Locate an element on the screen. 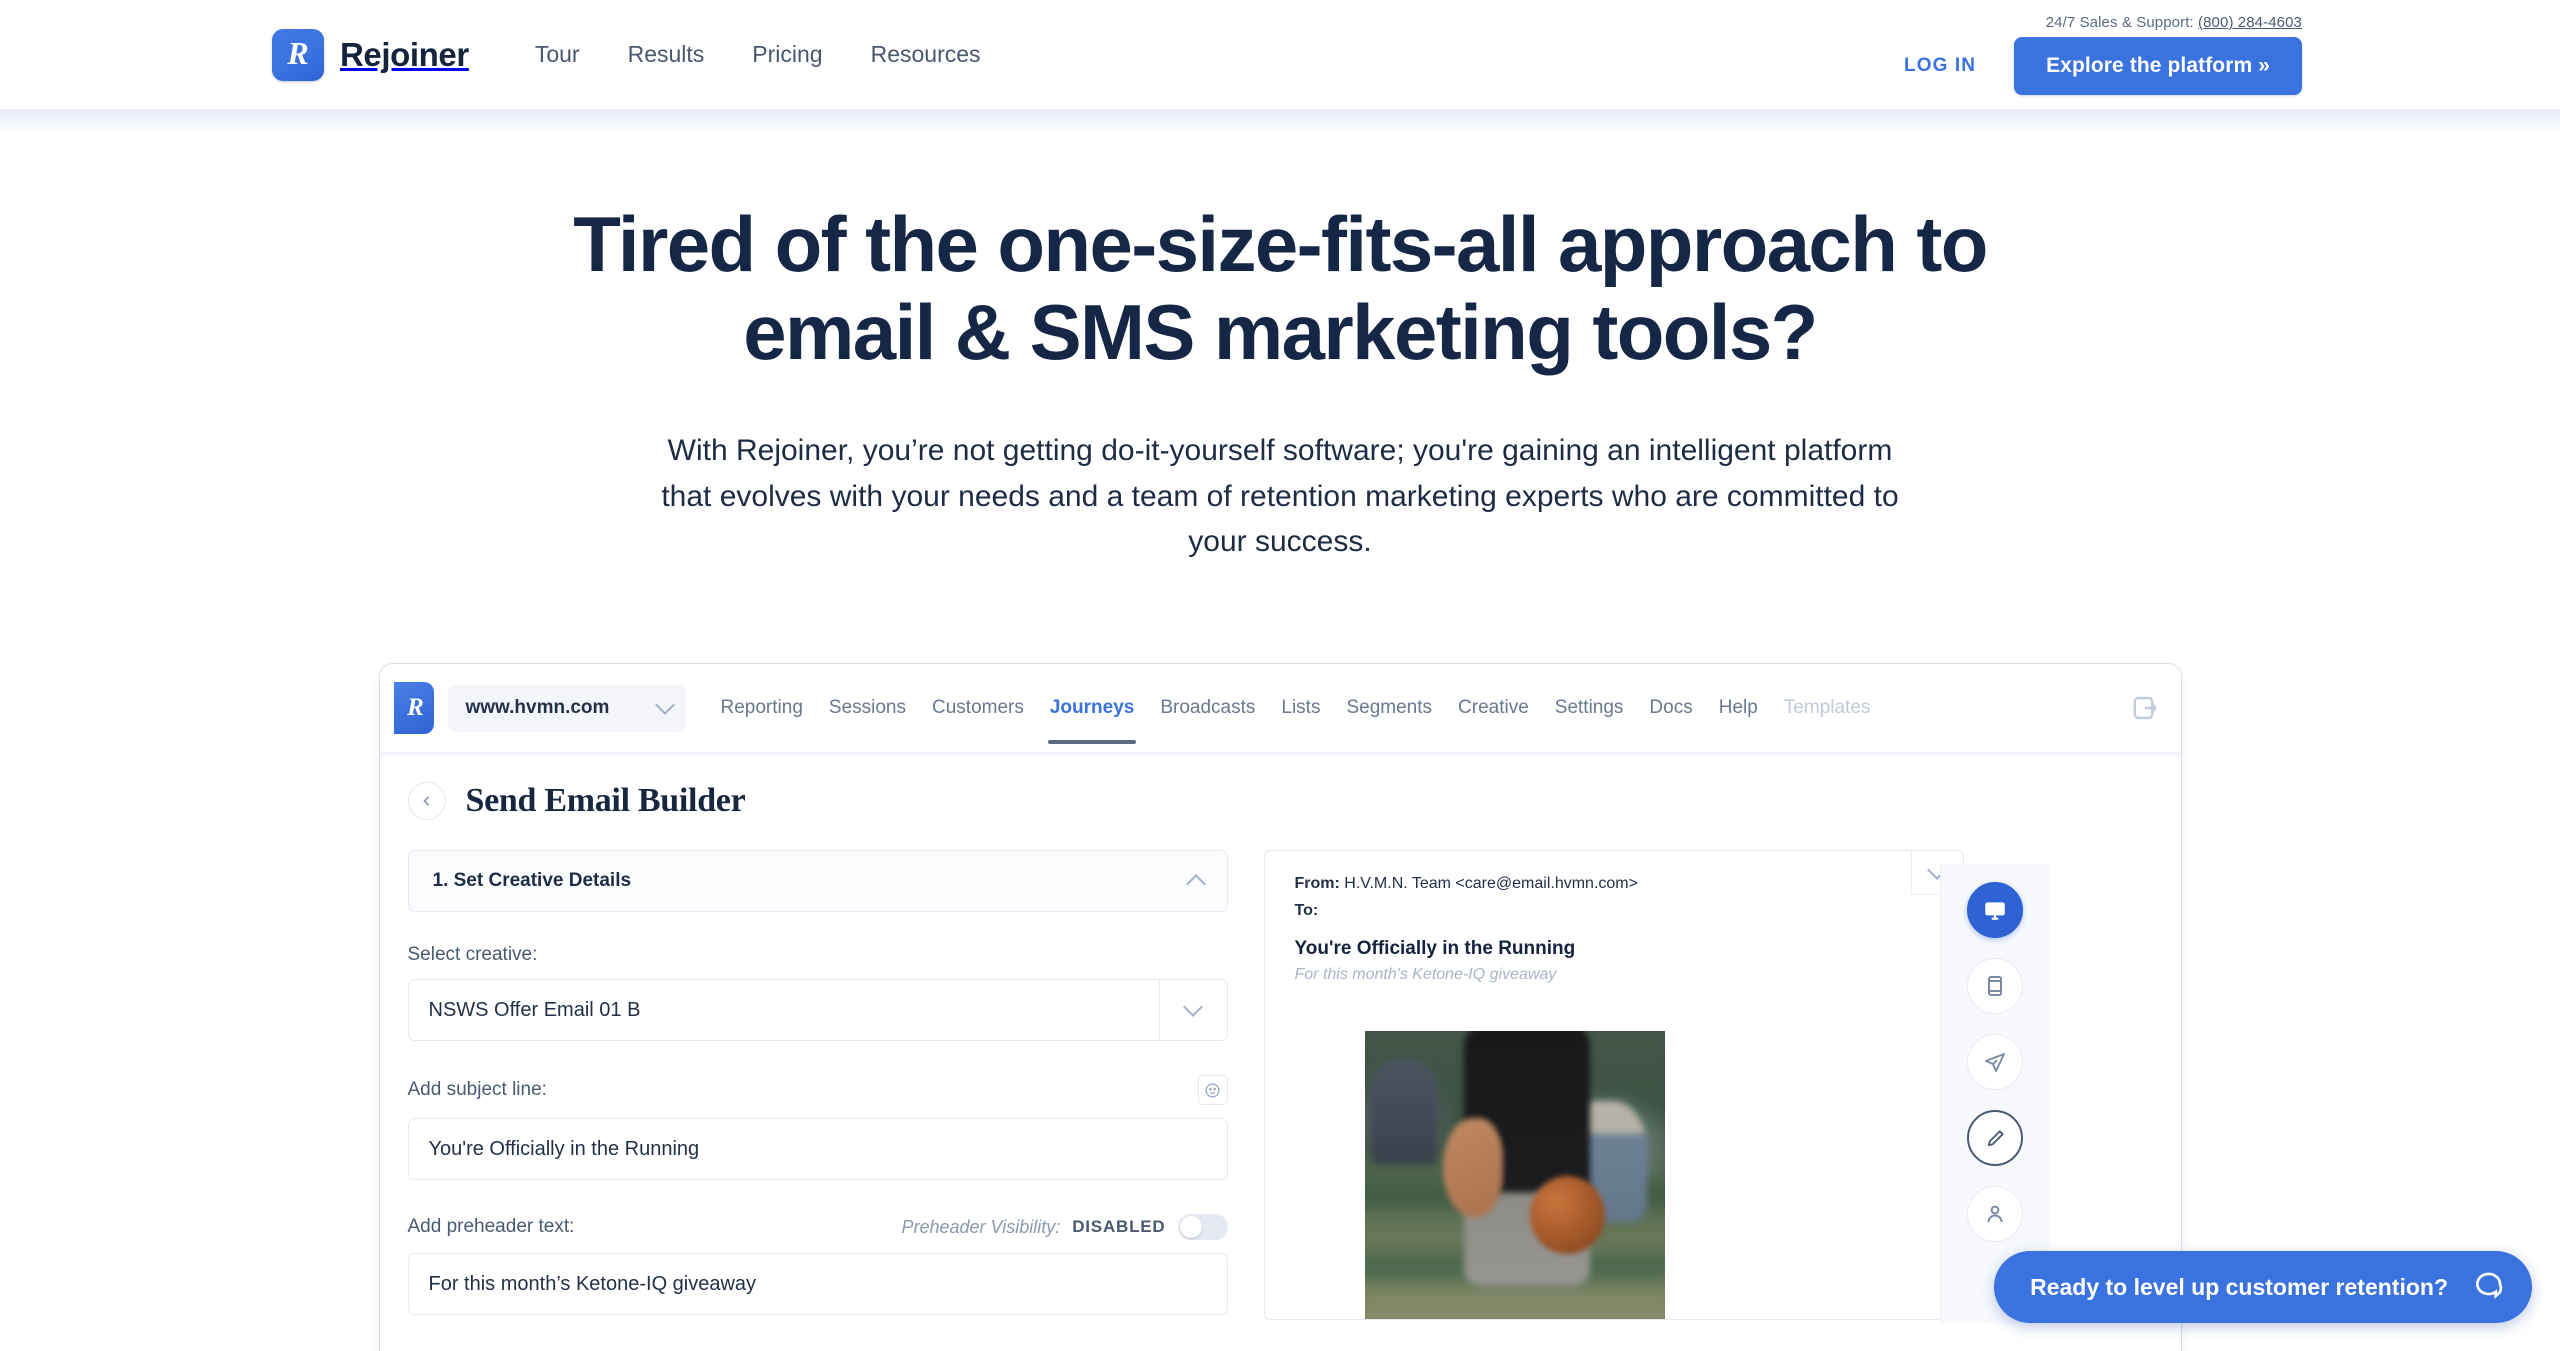 This screenshot has width=2560, height=1351. chat-bubble-icon is located at coordinates (2488, 1287).